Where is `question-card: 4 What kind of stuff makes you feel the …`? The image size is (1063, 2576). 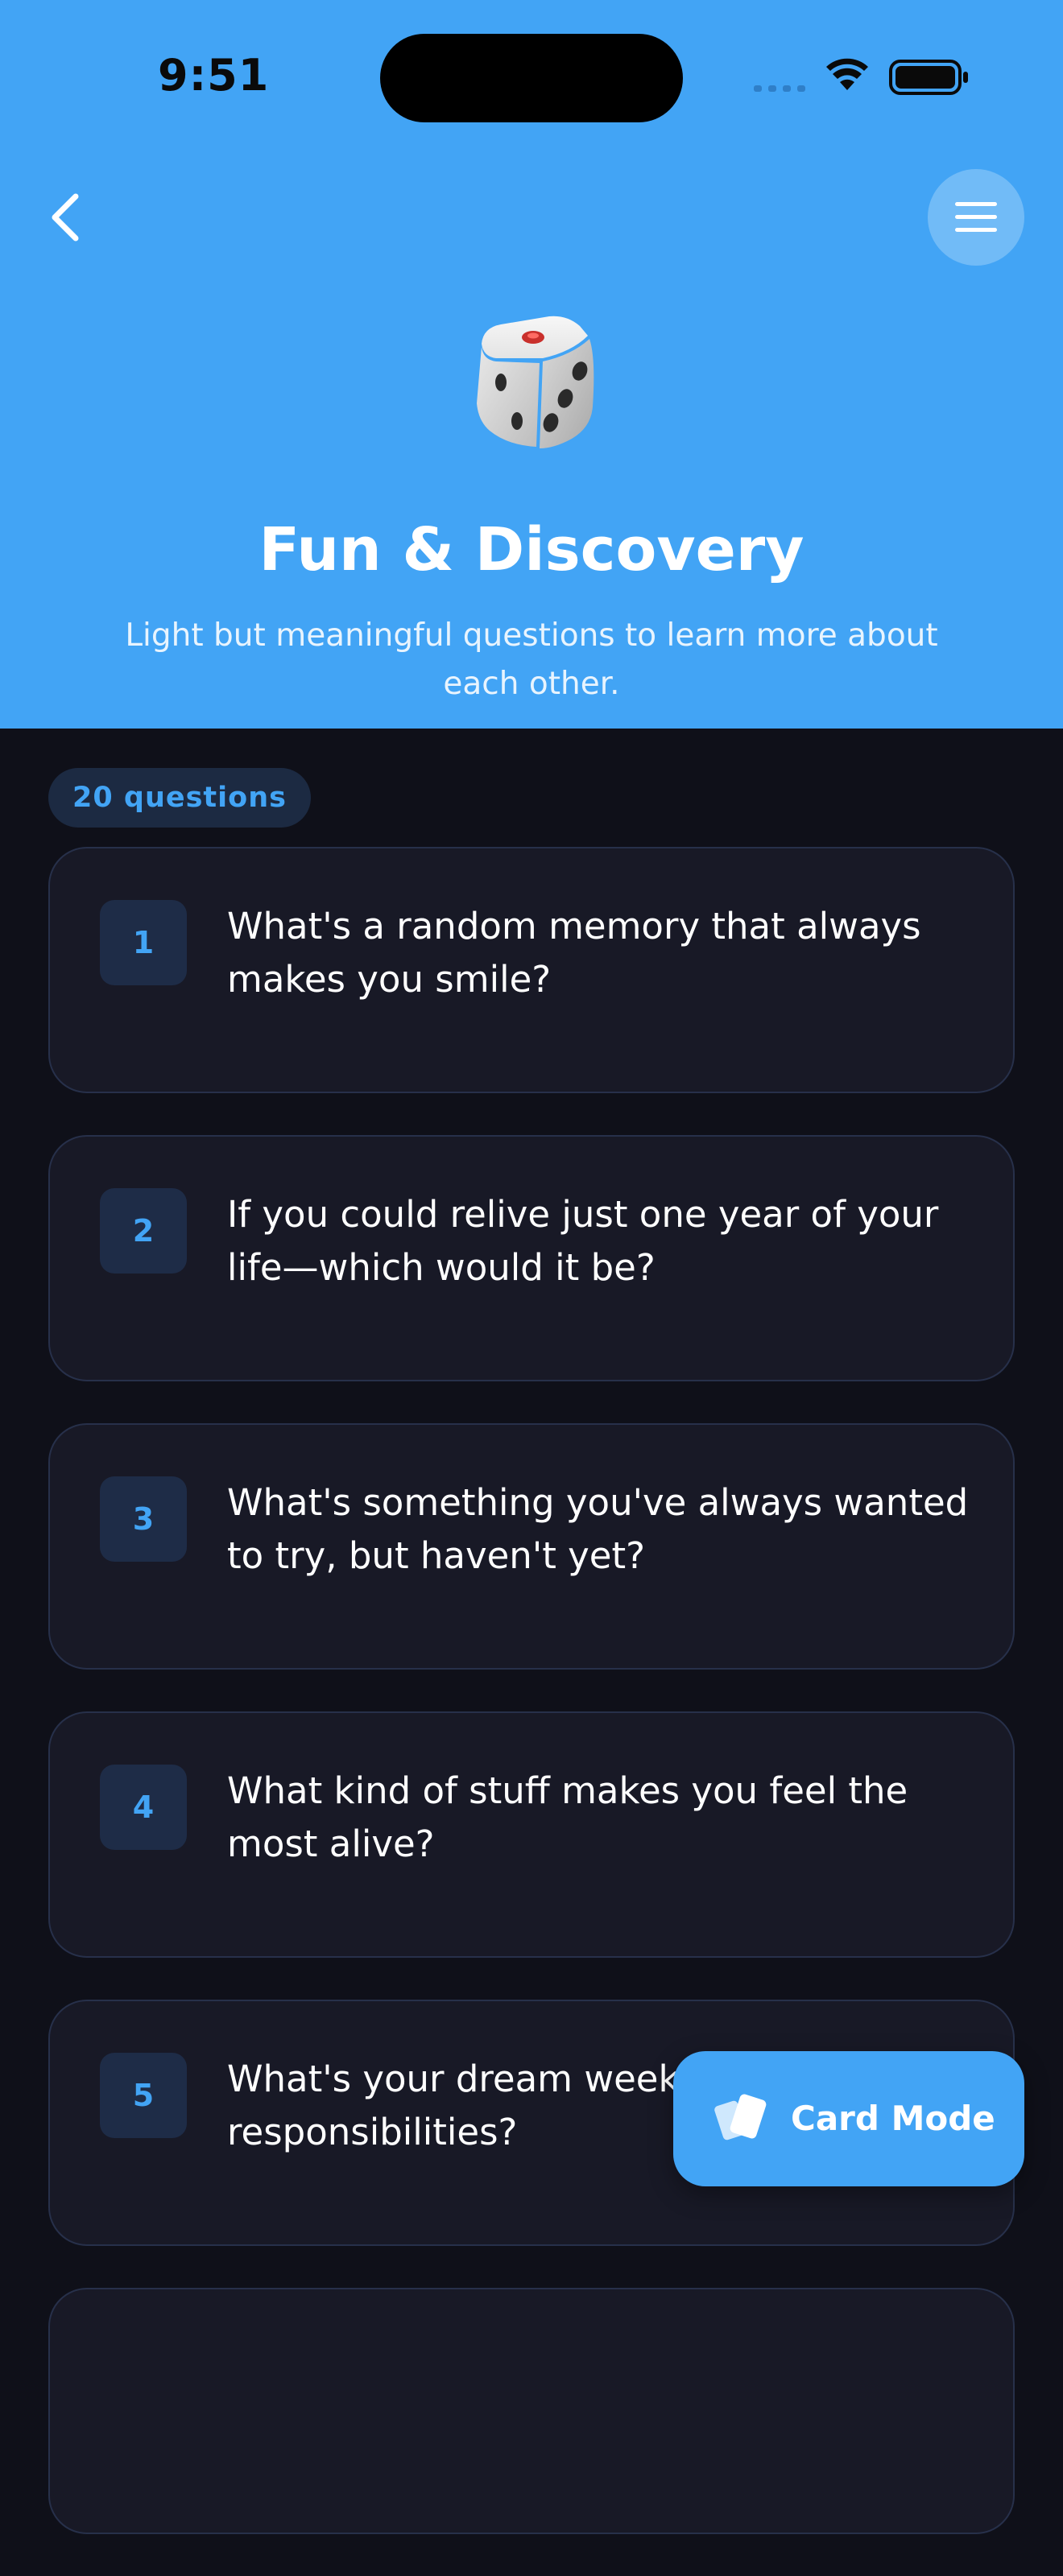
question-card: 4 What kind of stuff makes you feel the … is located at coordinates (531, 1834).